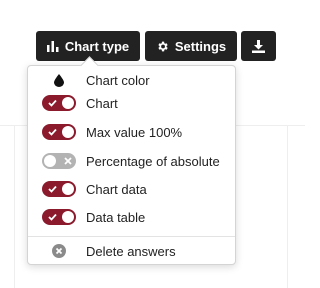  I want to click on menu-item-label: Percentage of absolute, so click(153, 161).